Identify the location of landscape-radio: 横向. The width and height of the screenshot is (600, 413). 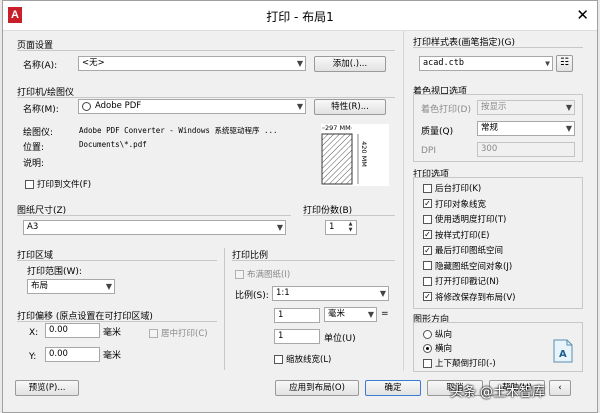
(437, 348).